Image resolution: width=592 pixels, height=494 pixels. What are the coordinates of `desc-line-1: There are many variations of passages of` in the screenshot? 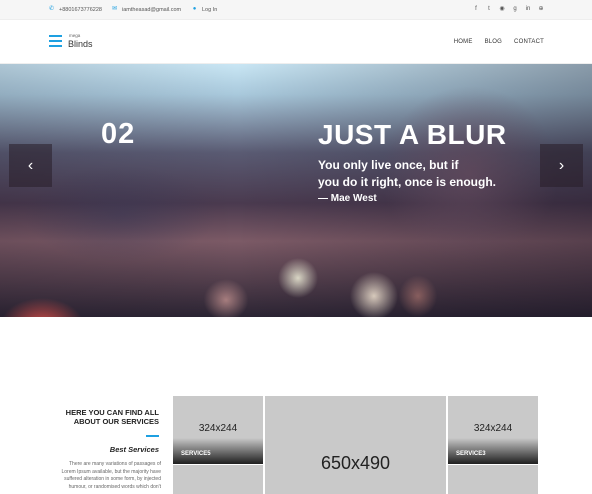 It's located at (115, 464).